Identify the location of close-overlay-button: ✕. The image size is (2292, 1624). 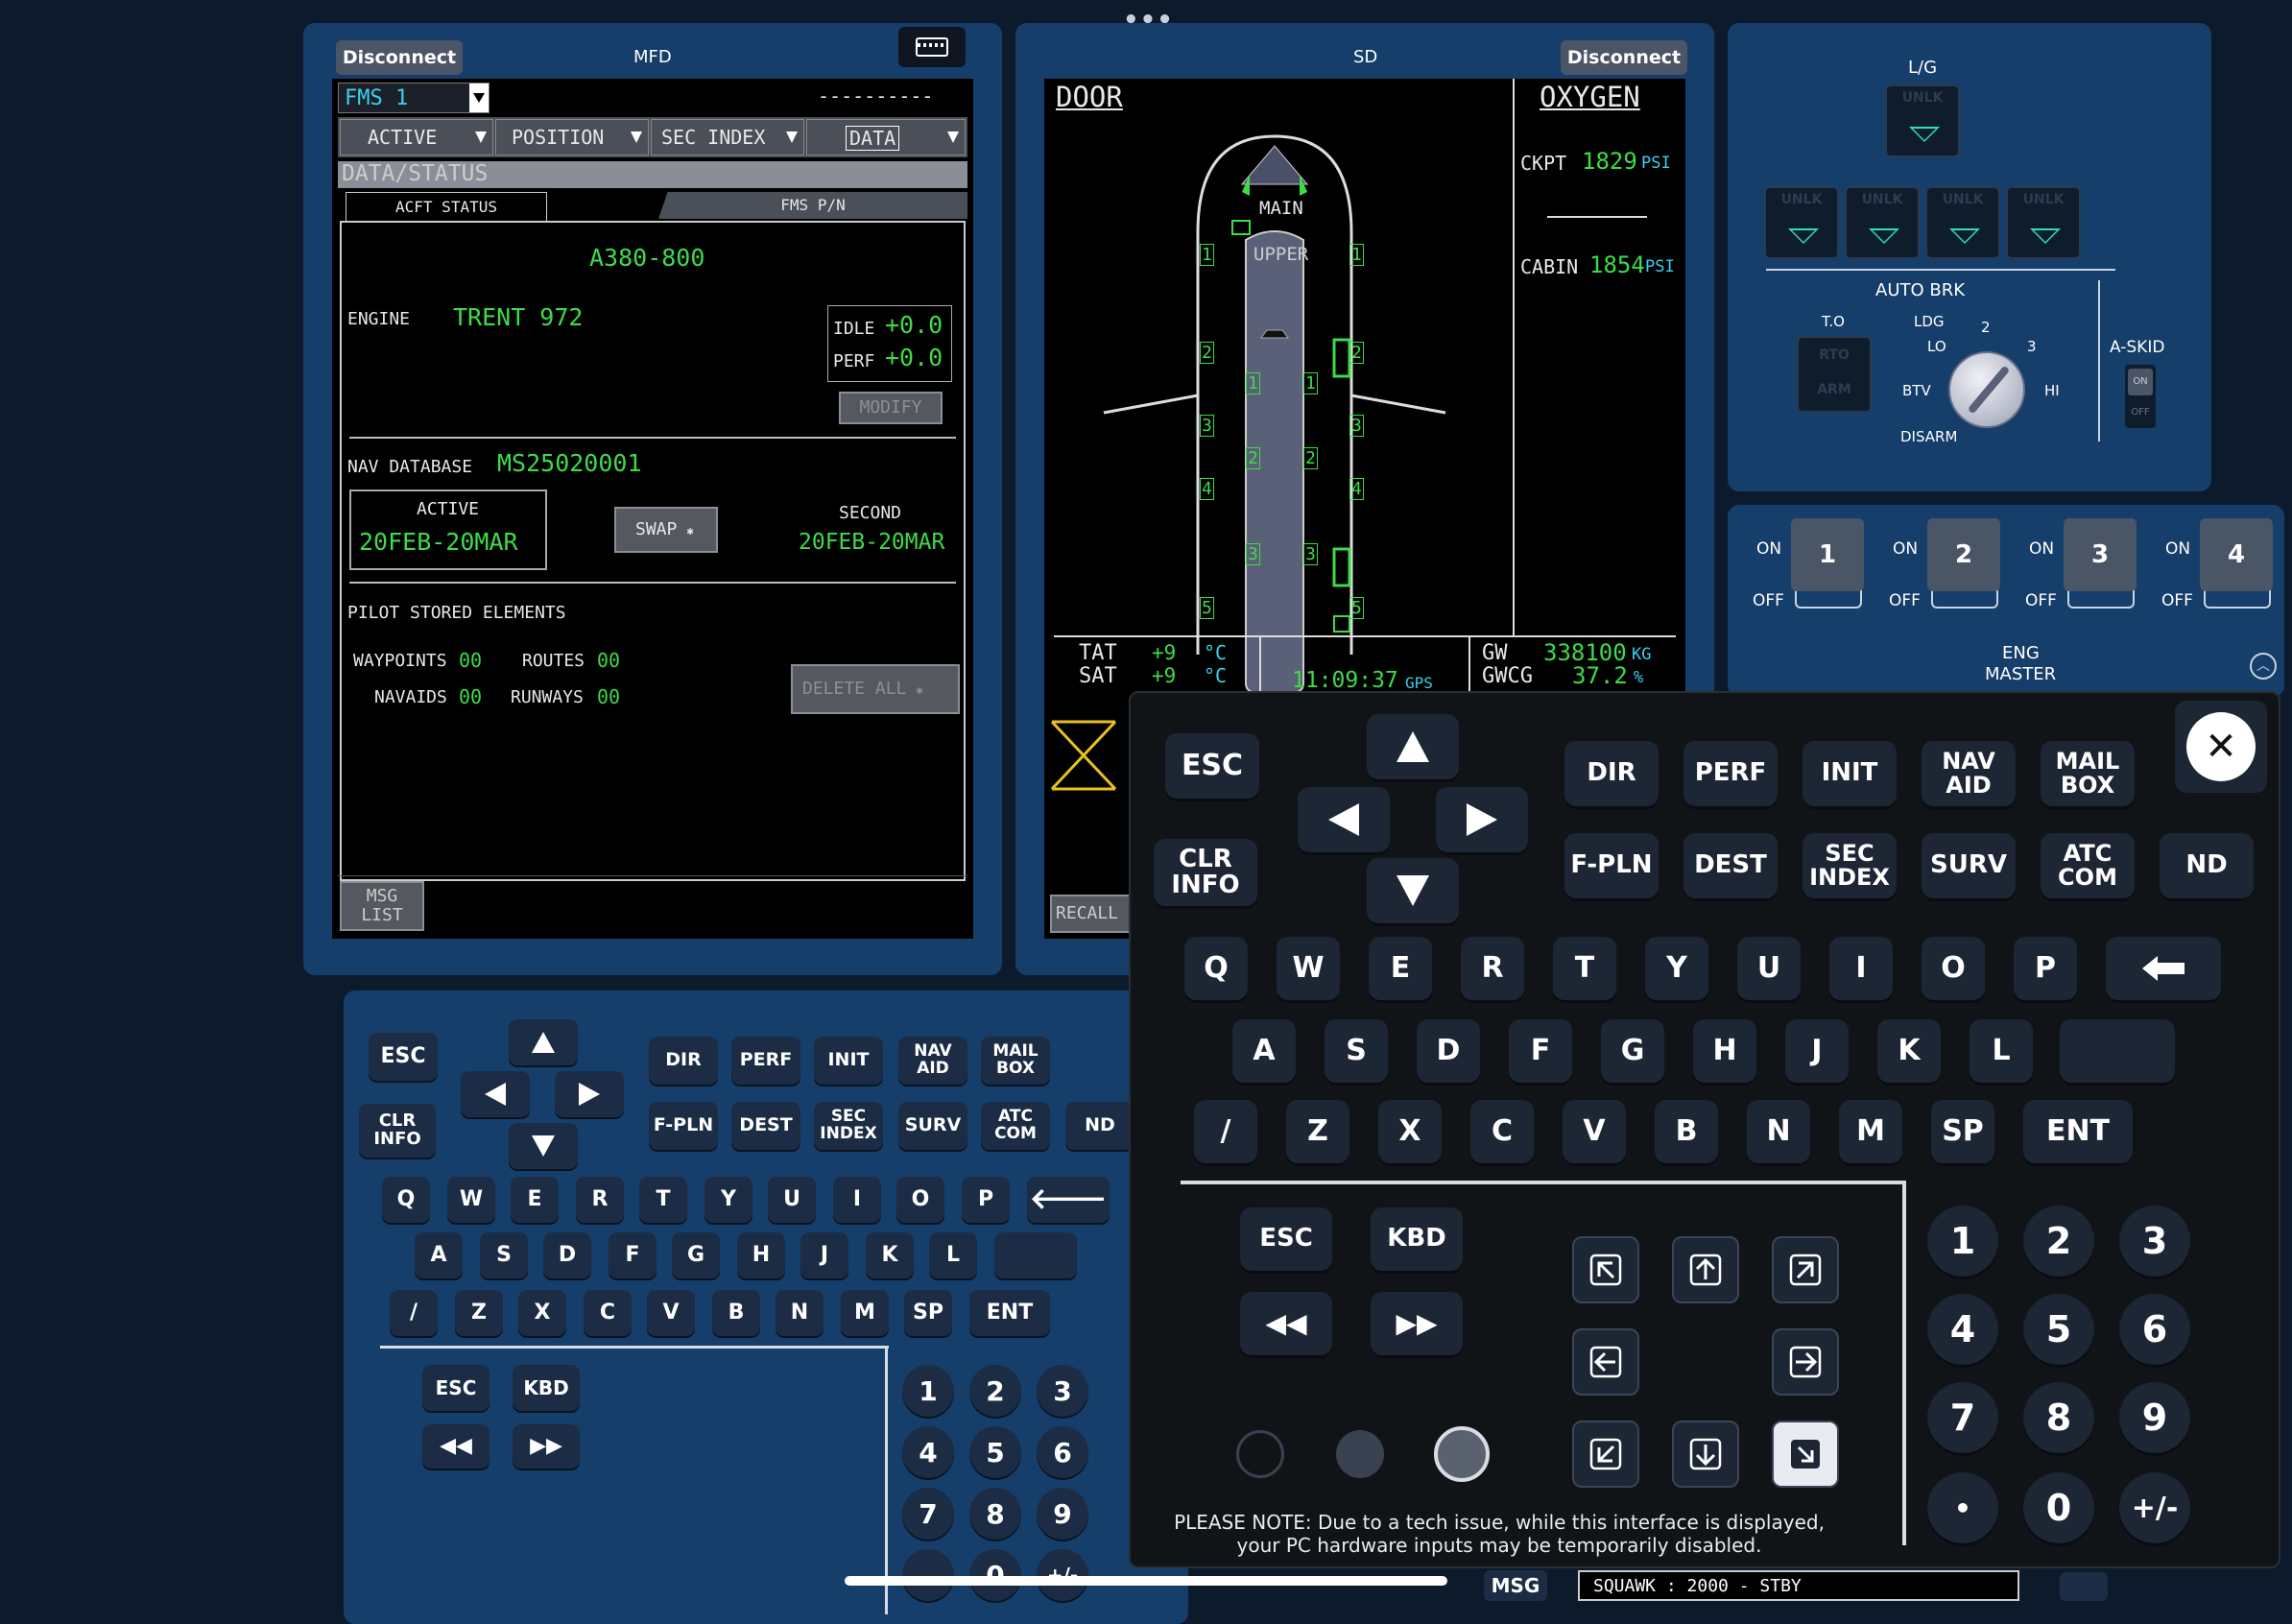
(2221, 747).